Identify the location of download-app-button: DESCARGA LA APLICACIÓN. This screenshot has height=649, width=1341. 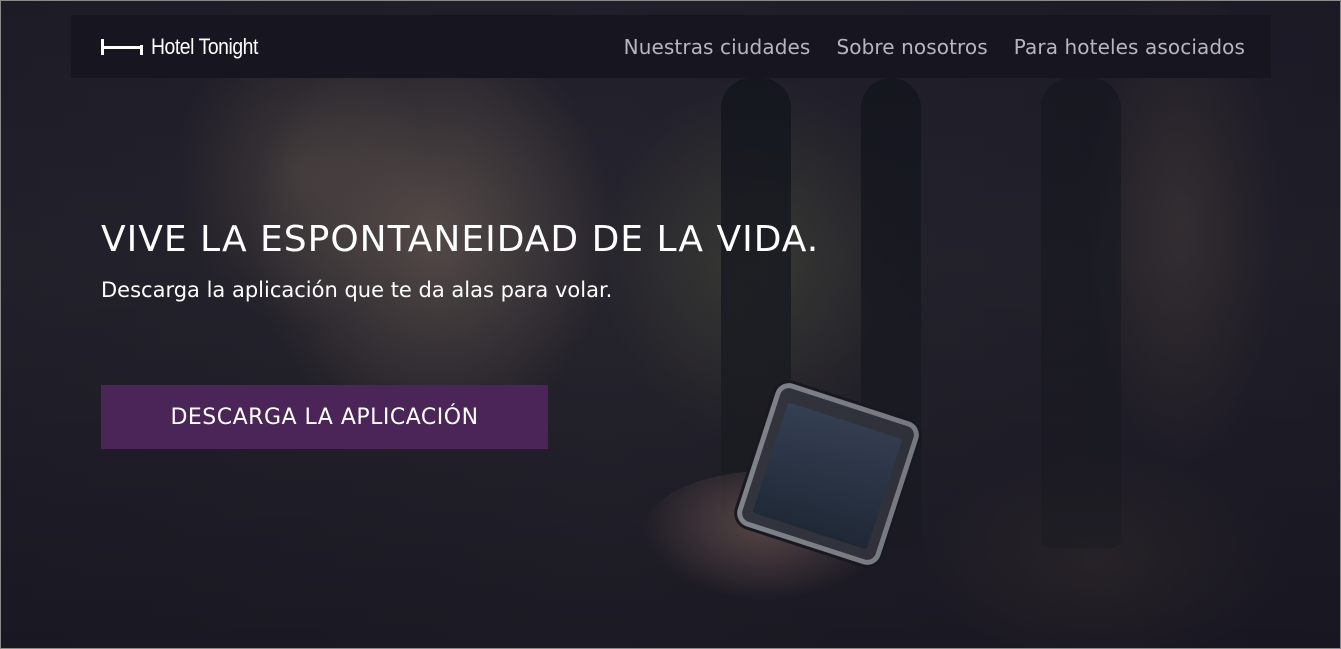
(324, 417).